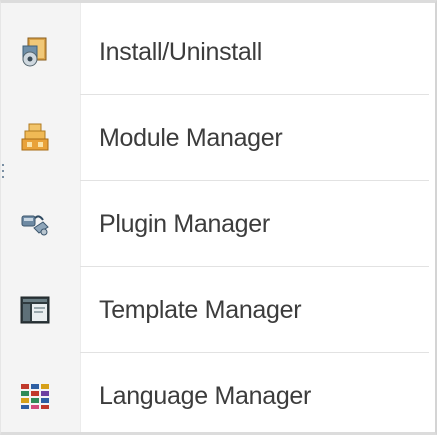 The width and height of the screenshot is (441, 441). Describe the element at coordinates (35, 396) in the screenshot. I see `language-flags-icon` at that location.